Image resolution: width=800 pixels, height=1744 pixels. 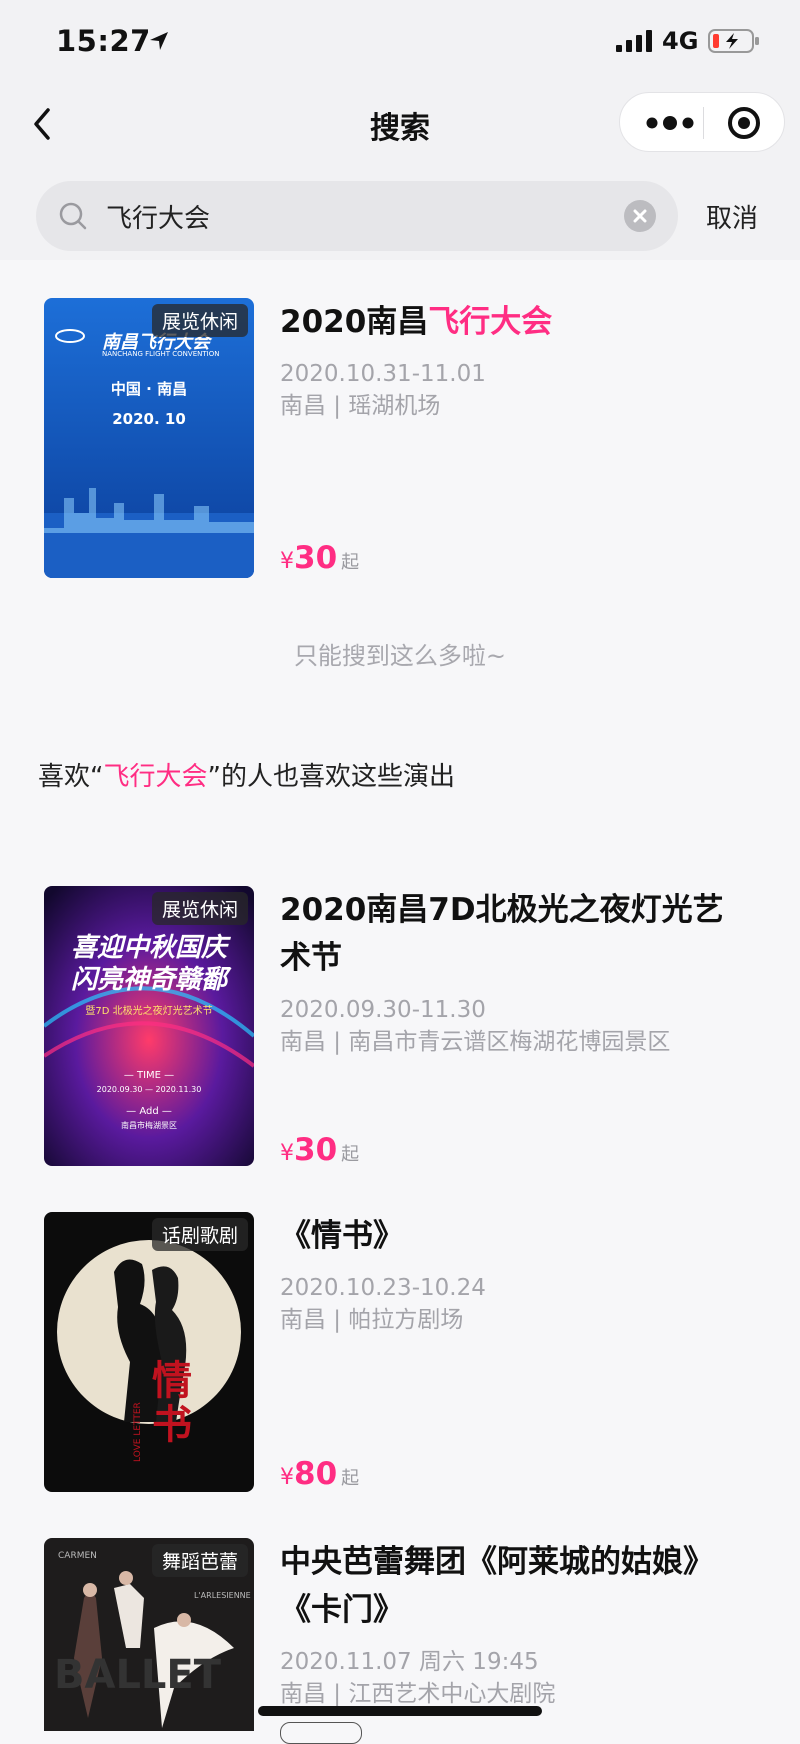 I want to click on svg-text: CARMEN, so click(x=77, y=1556).